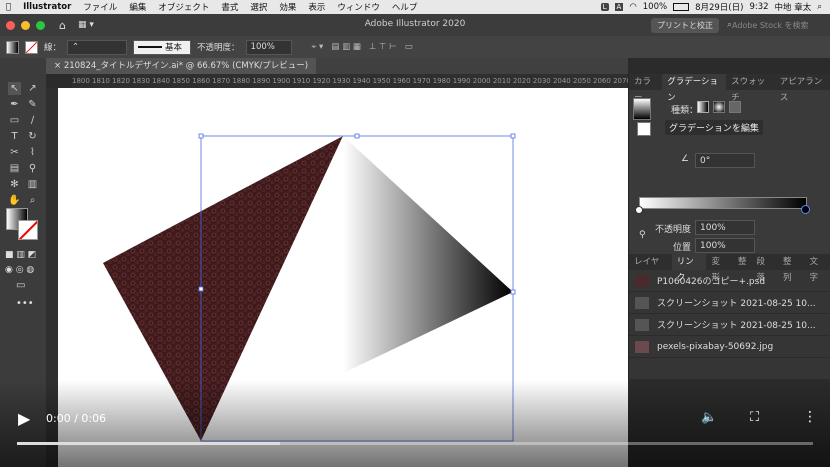 The height and width of the screenshot is (467, 830). I want to click on color-mode-icons: ■ ▥ ◩, so click(20, 255).